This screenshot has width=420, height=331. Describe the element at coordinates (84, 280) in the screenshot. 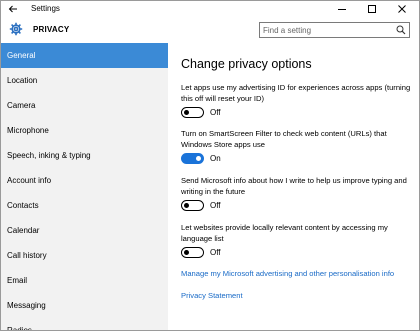

I see `sidebar-item-email: Email` at that location.